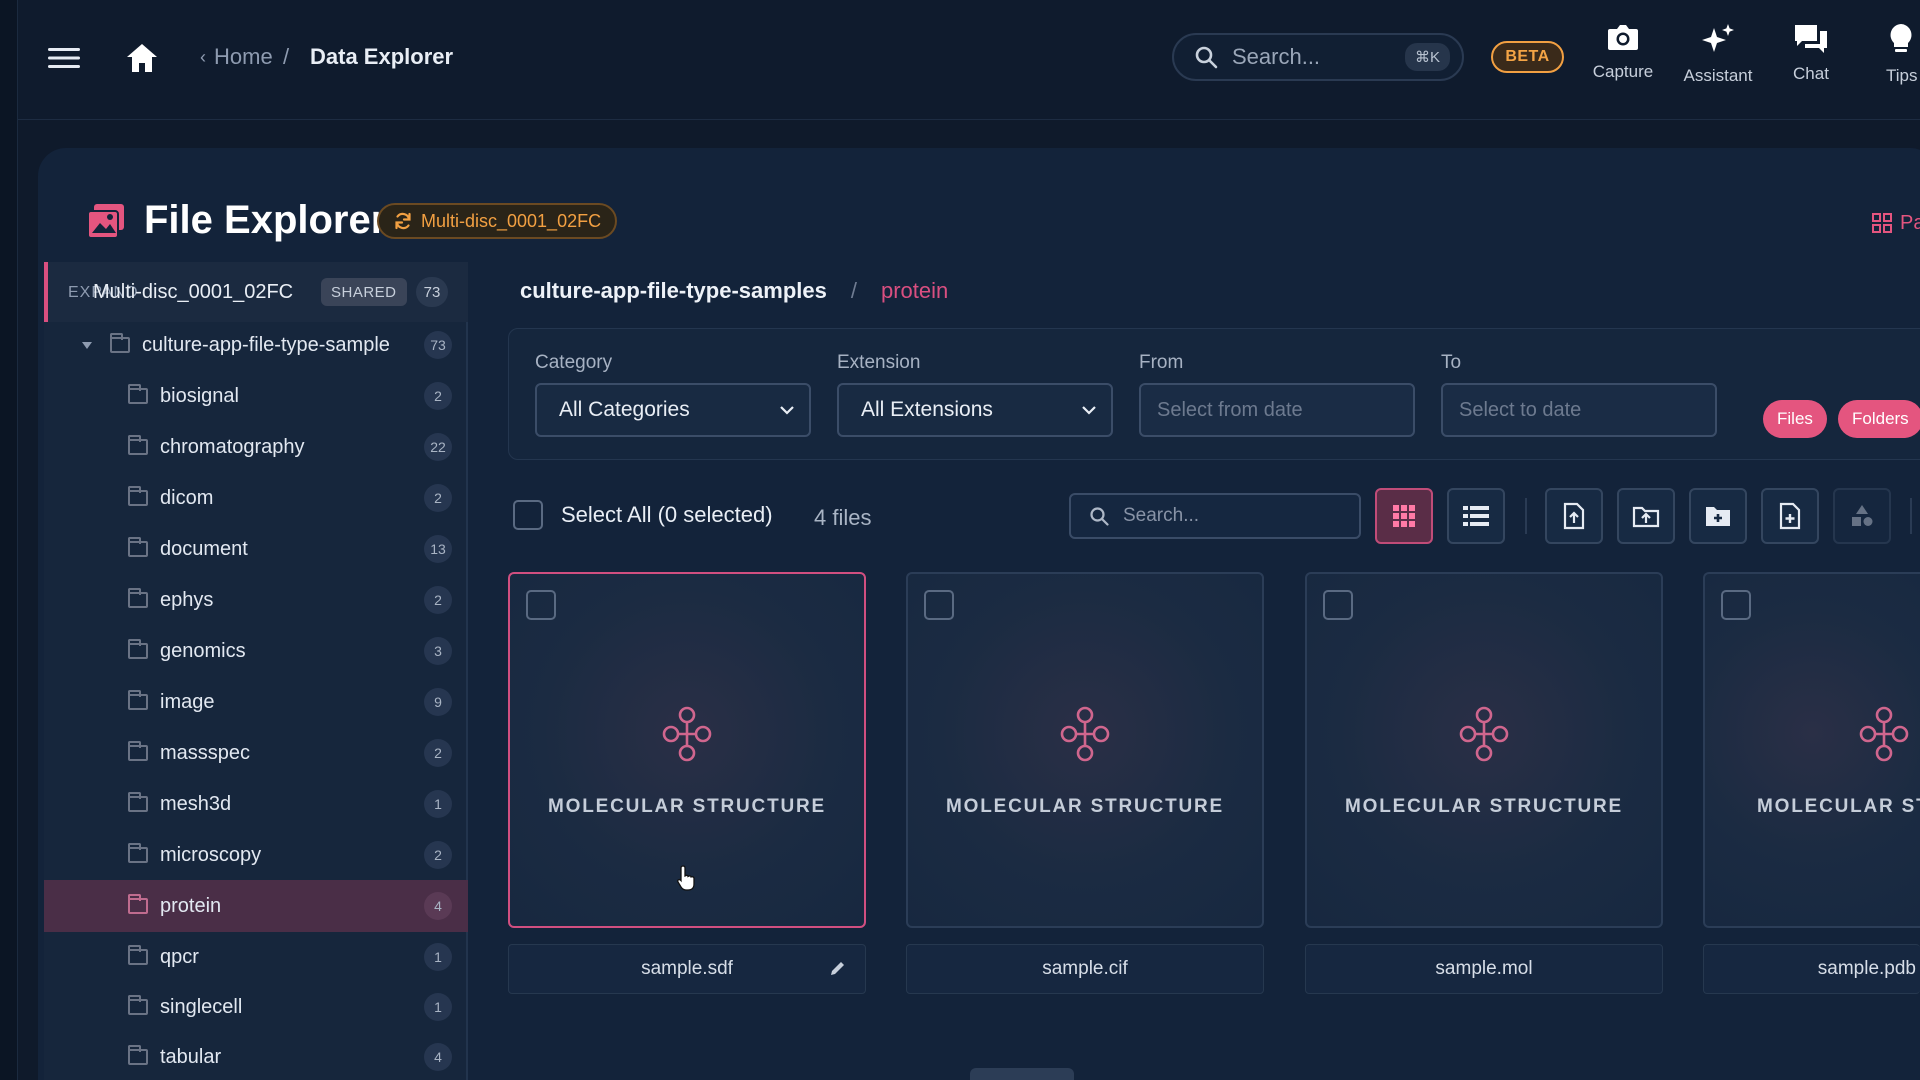 The height and width of the screenshot is (1080, 1920). What do you see at coordinates (1718, 516) in the screenshot?
I see `new-folder-button` at bounding box center [1718, 516].